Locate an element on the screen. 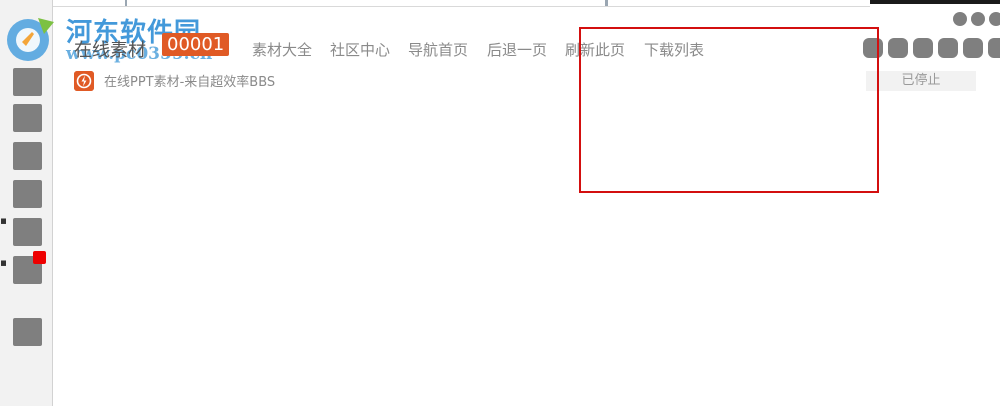 The image size is (1000, 406). nav-material-library: 素材大全 is located at coordinates (282, 49).